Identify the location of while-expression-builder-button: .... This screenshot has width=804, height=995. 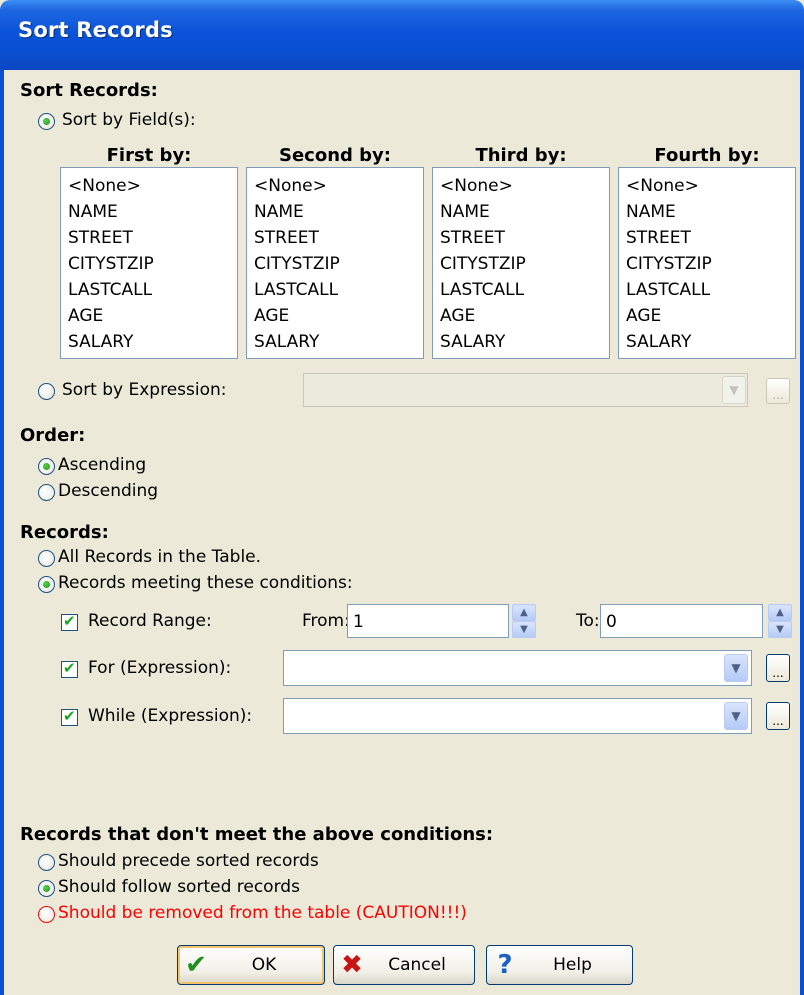
(778, 716).